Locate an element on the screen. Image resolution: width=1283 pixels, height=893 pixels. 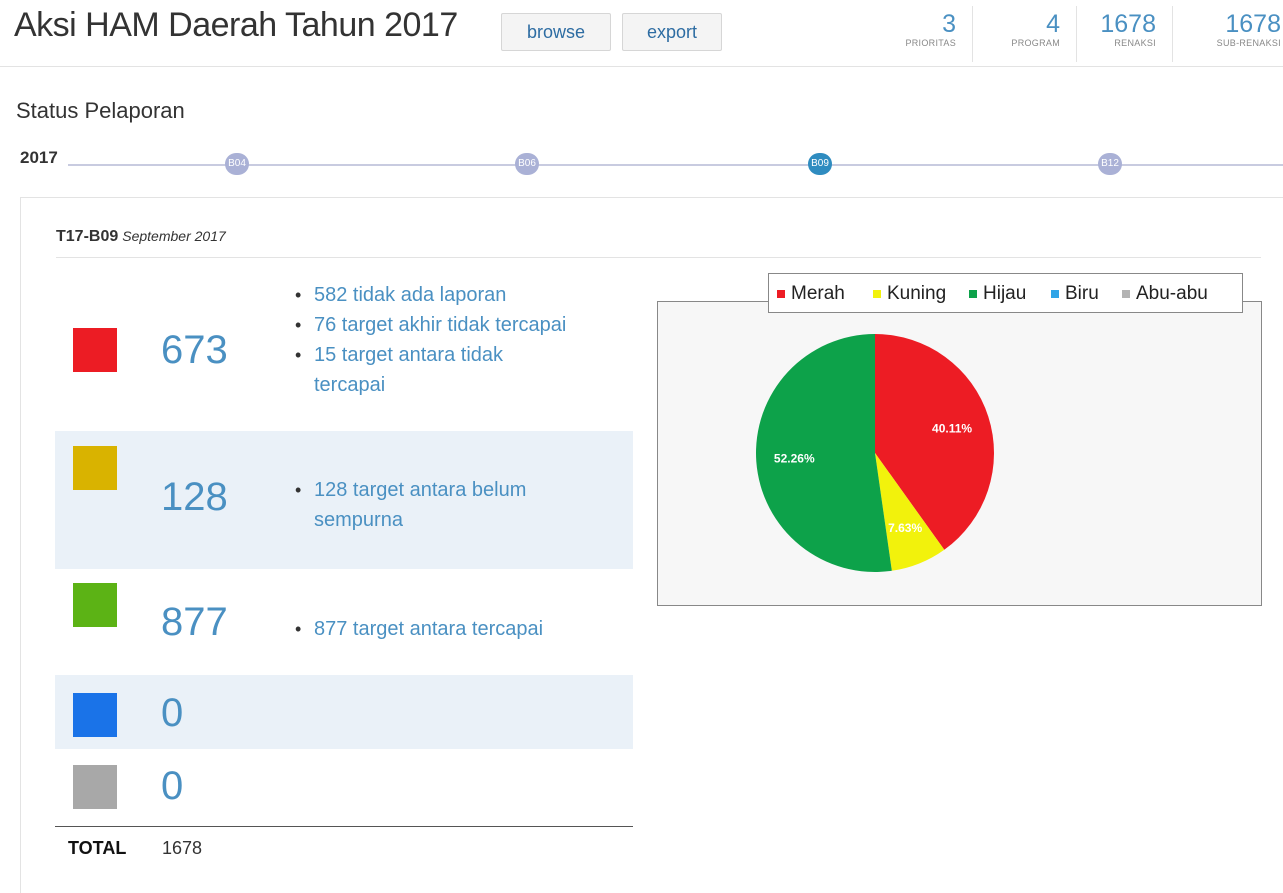
stat-label: PROGRAM is located at coordinates (1035, 43).